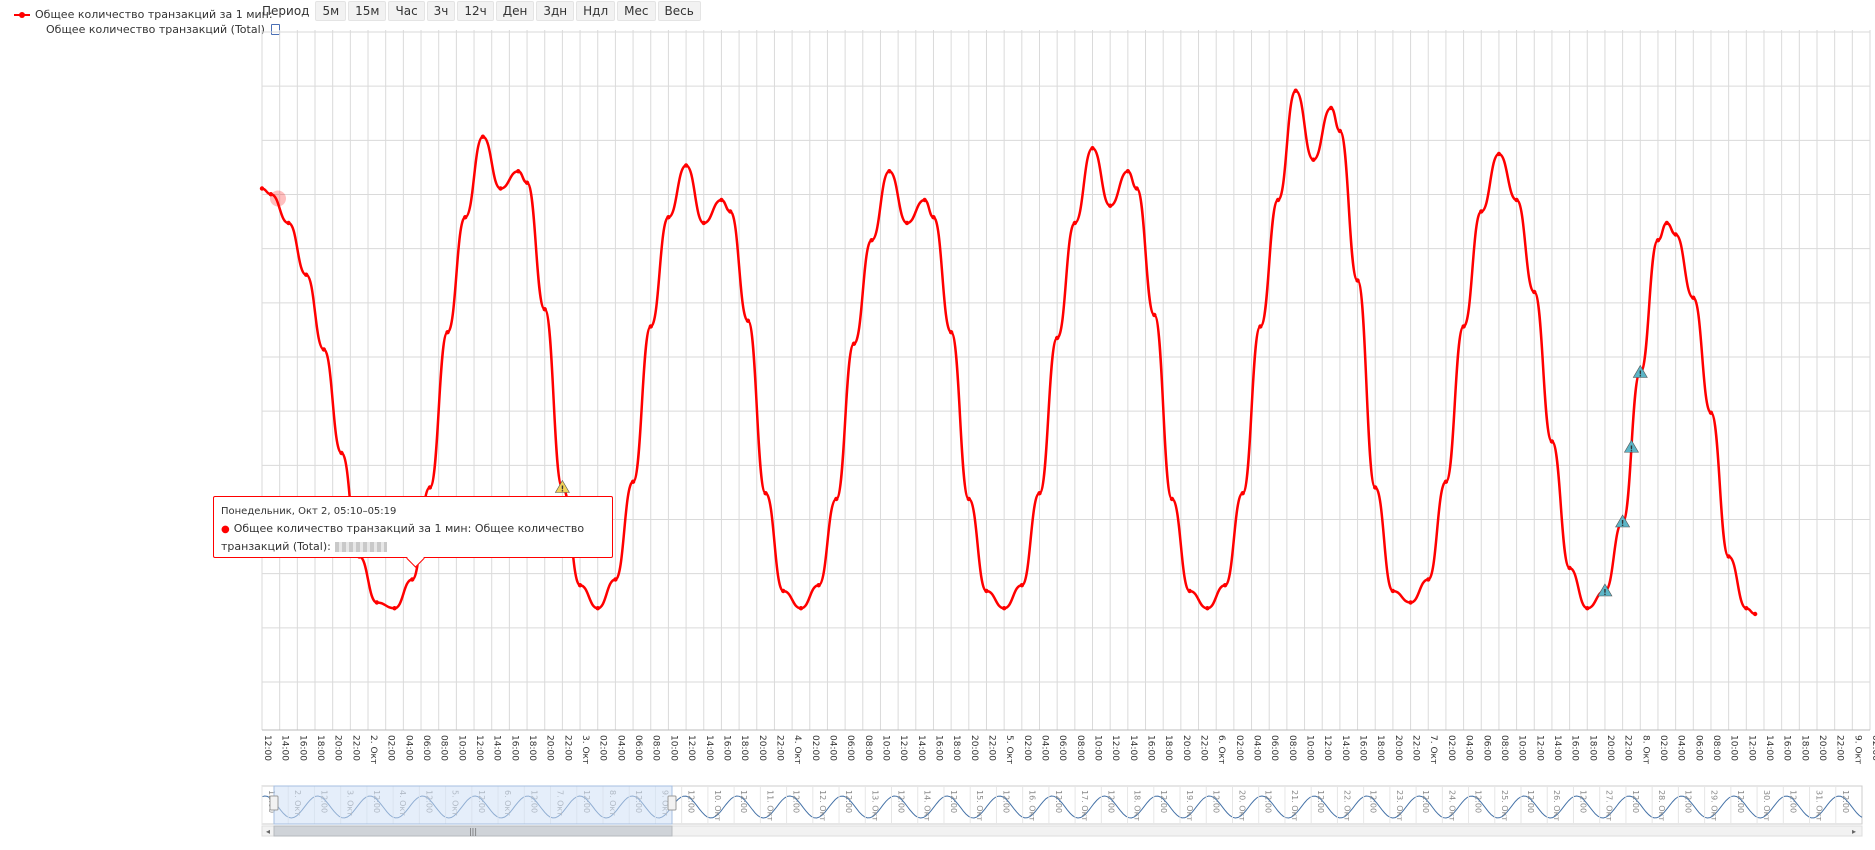  Describe the element at coordinates (473, 805) in the screenshot. I see `navigator-selected-range` at that location.